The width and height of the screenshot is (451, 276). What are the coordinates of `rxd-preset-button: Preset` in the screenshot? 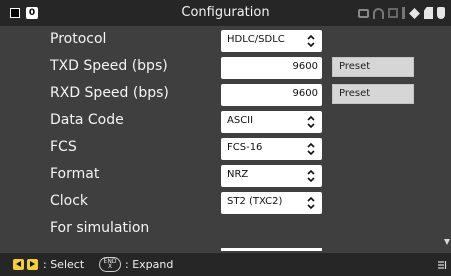 It's located at (373, 94).